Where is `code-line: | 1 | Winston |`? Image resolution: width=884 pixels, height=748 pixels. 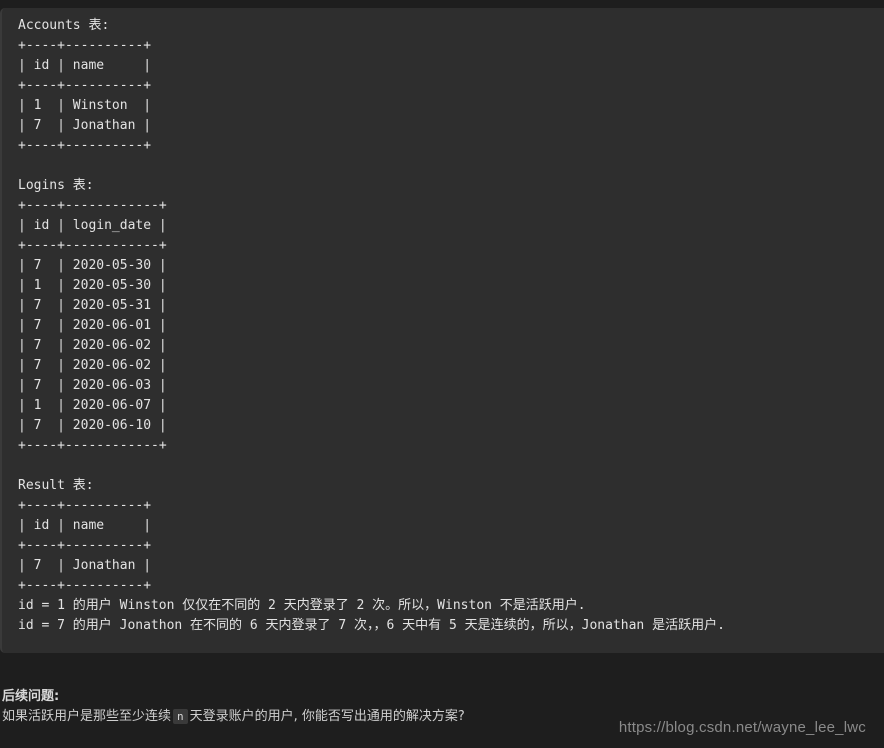
code-line: | 1 | Winston | is located at coordinates (85, 105).